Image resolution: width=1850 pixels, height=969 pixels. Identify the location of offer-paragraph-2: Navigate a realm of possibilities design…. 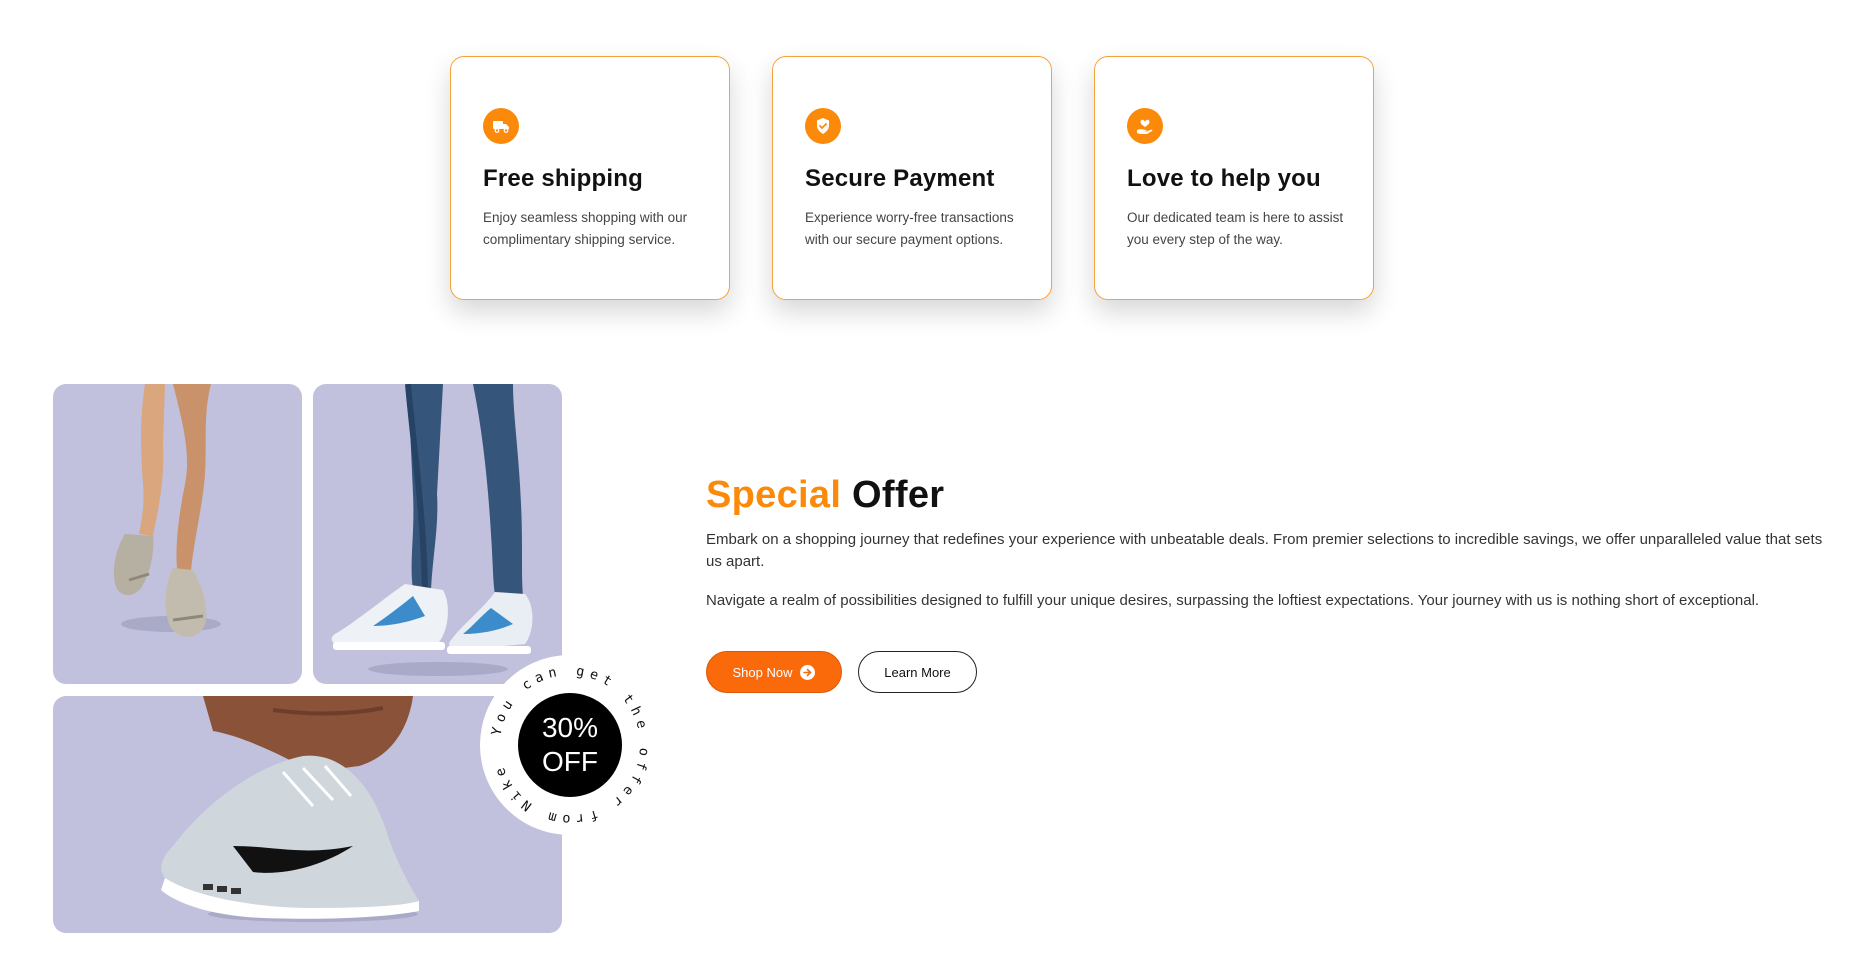
(1233, 600).